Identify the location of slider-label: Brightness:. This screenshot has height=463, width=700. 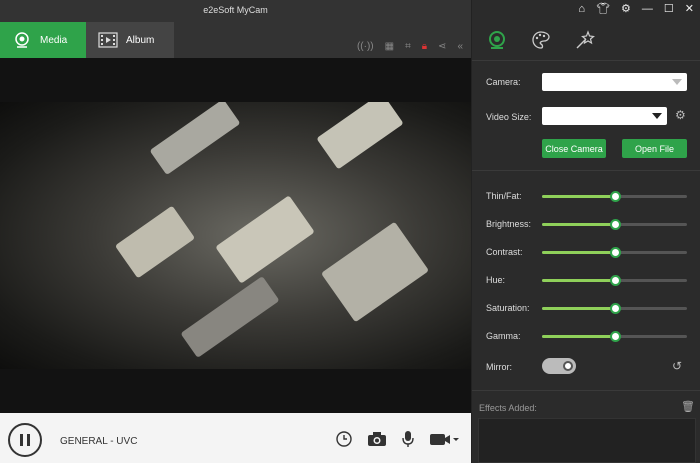
(509, 224).